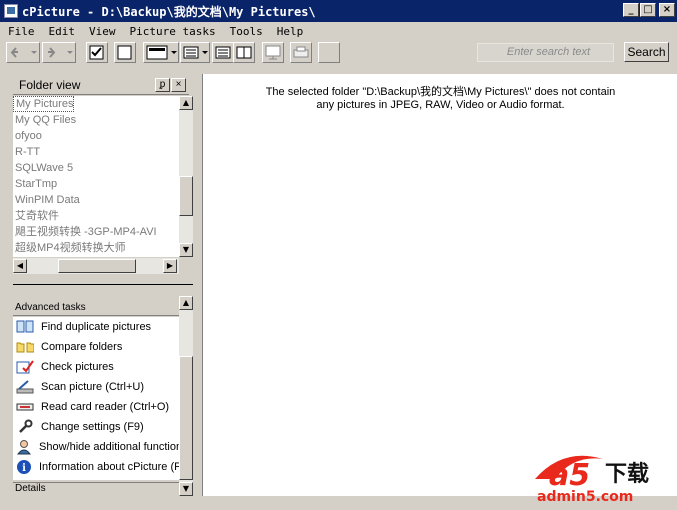  I want to click on menu-picture-tasks: Picture tasks, so click(172, 31).